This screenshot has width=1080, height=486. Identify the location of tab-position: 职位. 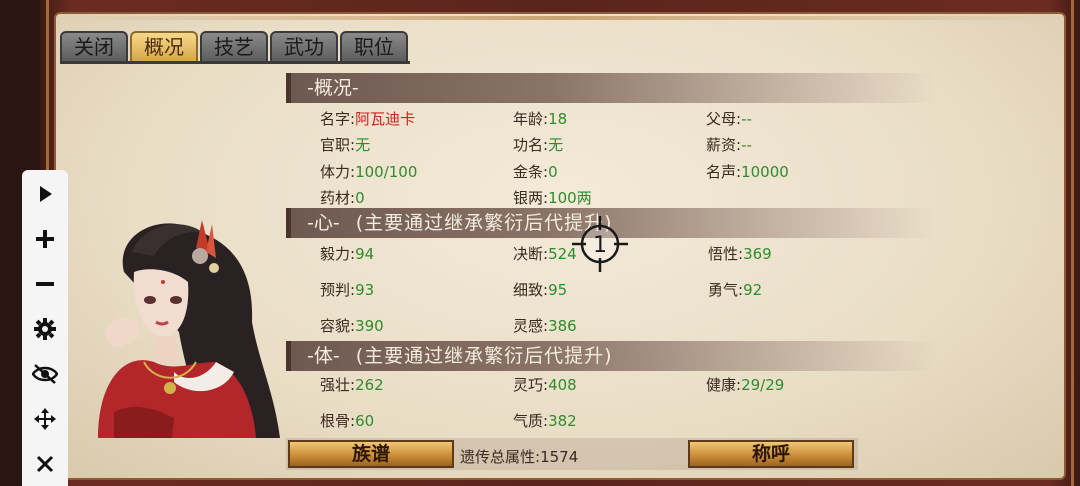
(374, 46).